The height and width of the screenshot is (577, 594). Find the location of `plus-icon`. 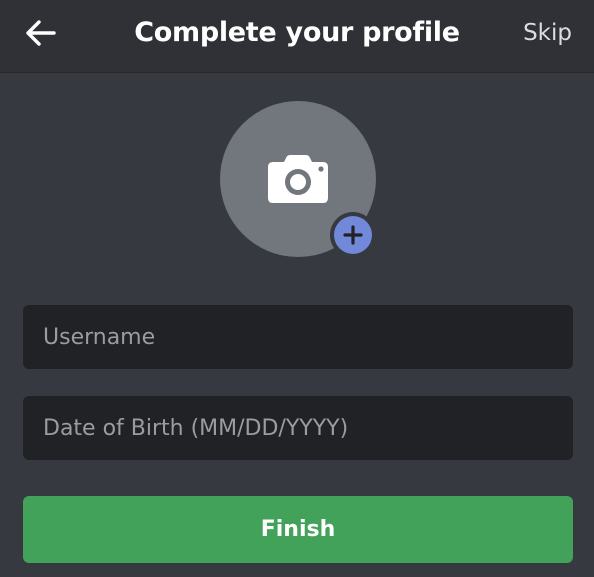

plus-icon is located at coordinates (353, 235).